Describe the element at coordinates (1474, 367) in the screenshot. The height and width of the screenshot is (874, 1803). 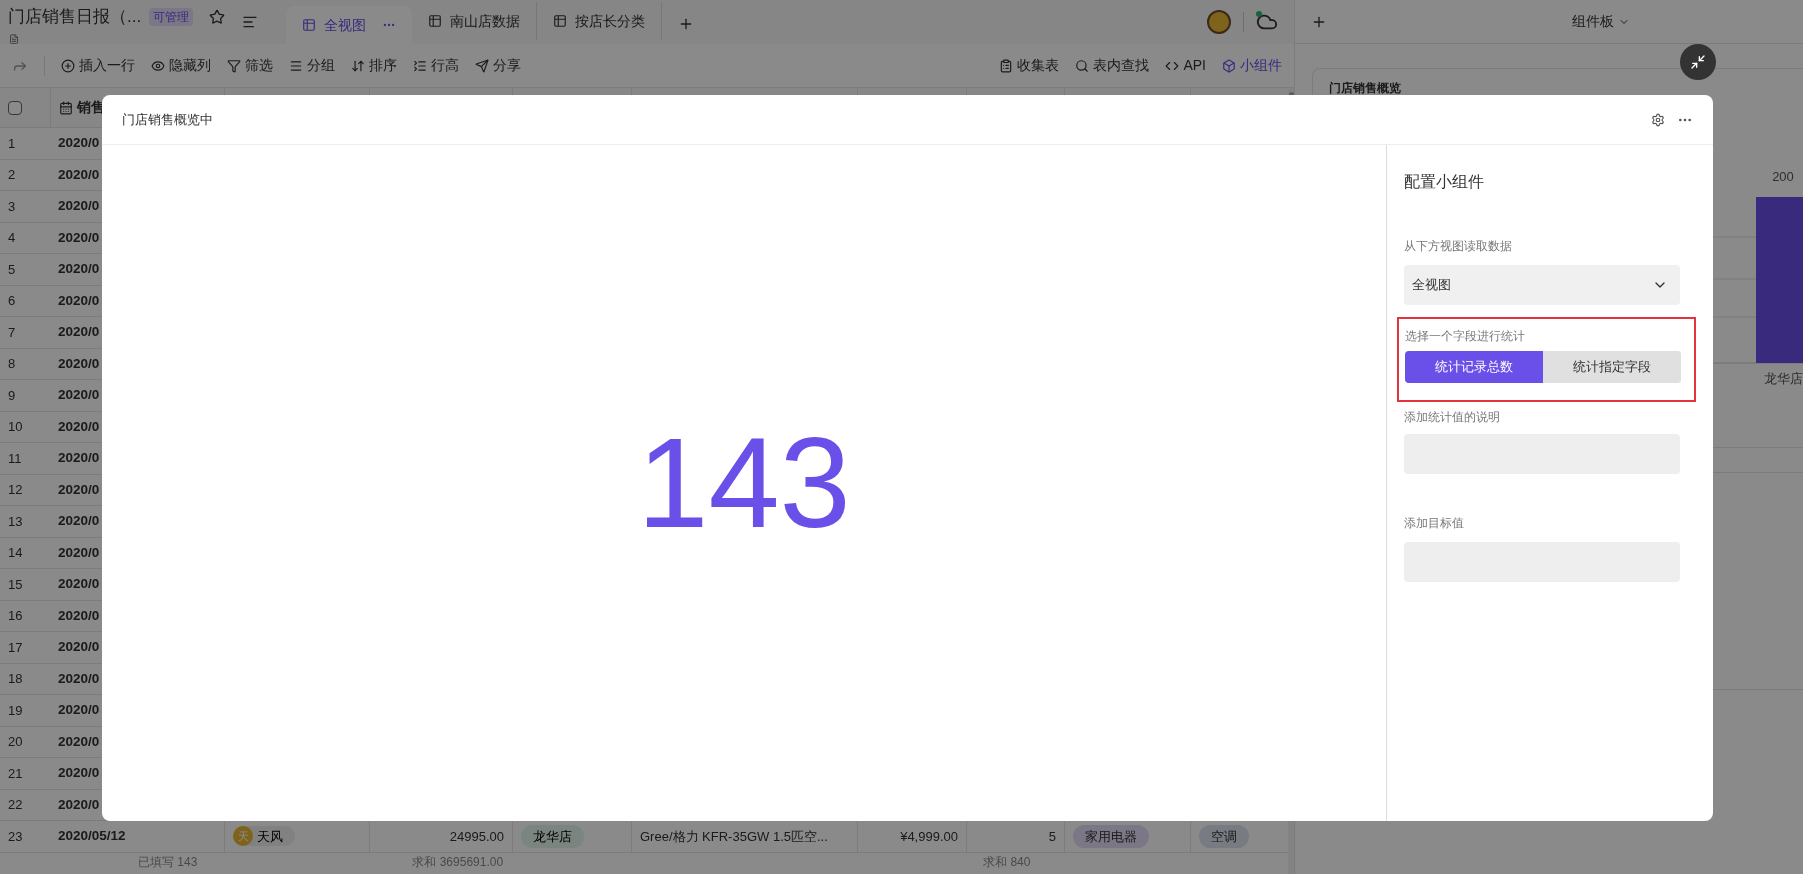
I see `segment-option: 统计记录总数` at that location.